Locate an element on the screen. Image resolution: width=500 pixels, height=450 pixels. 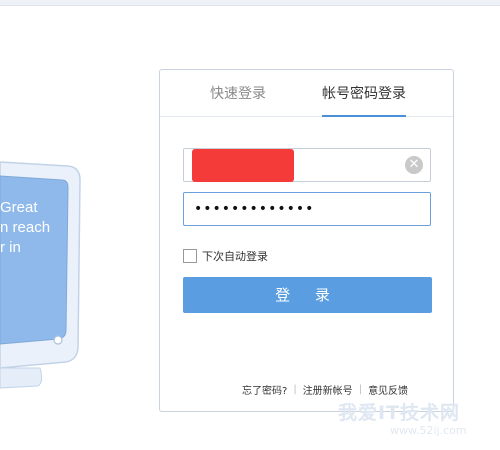
password-field: ••••••••••••• is located at coordinates (307, 209).